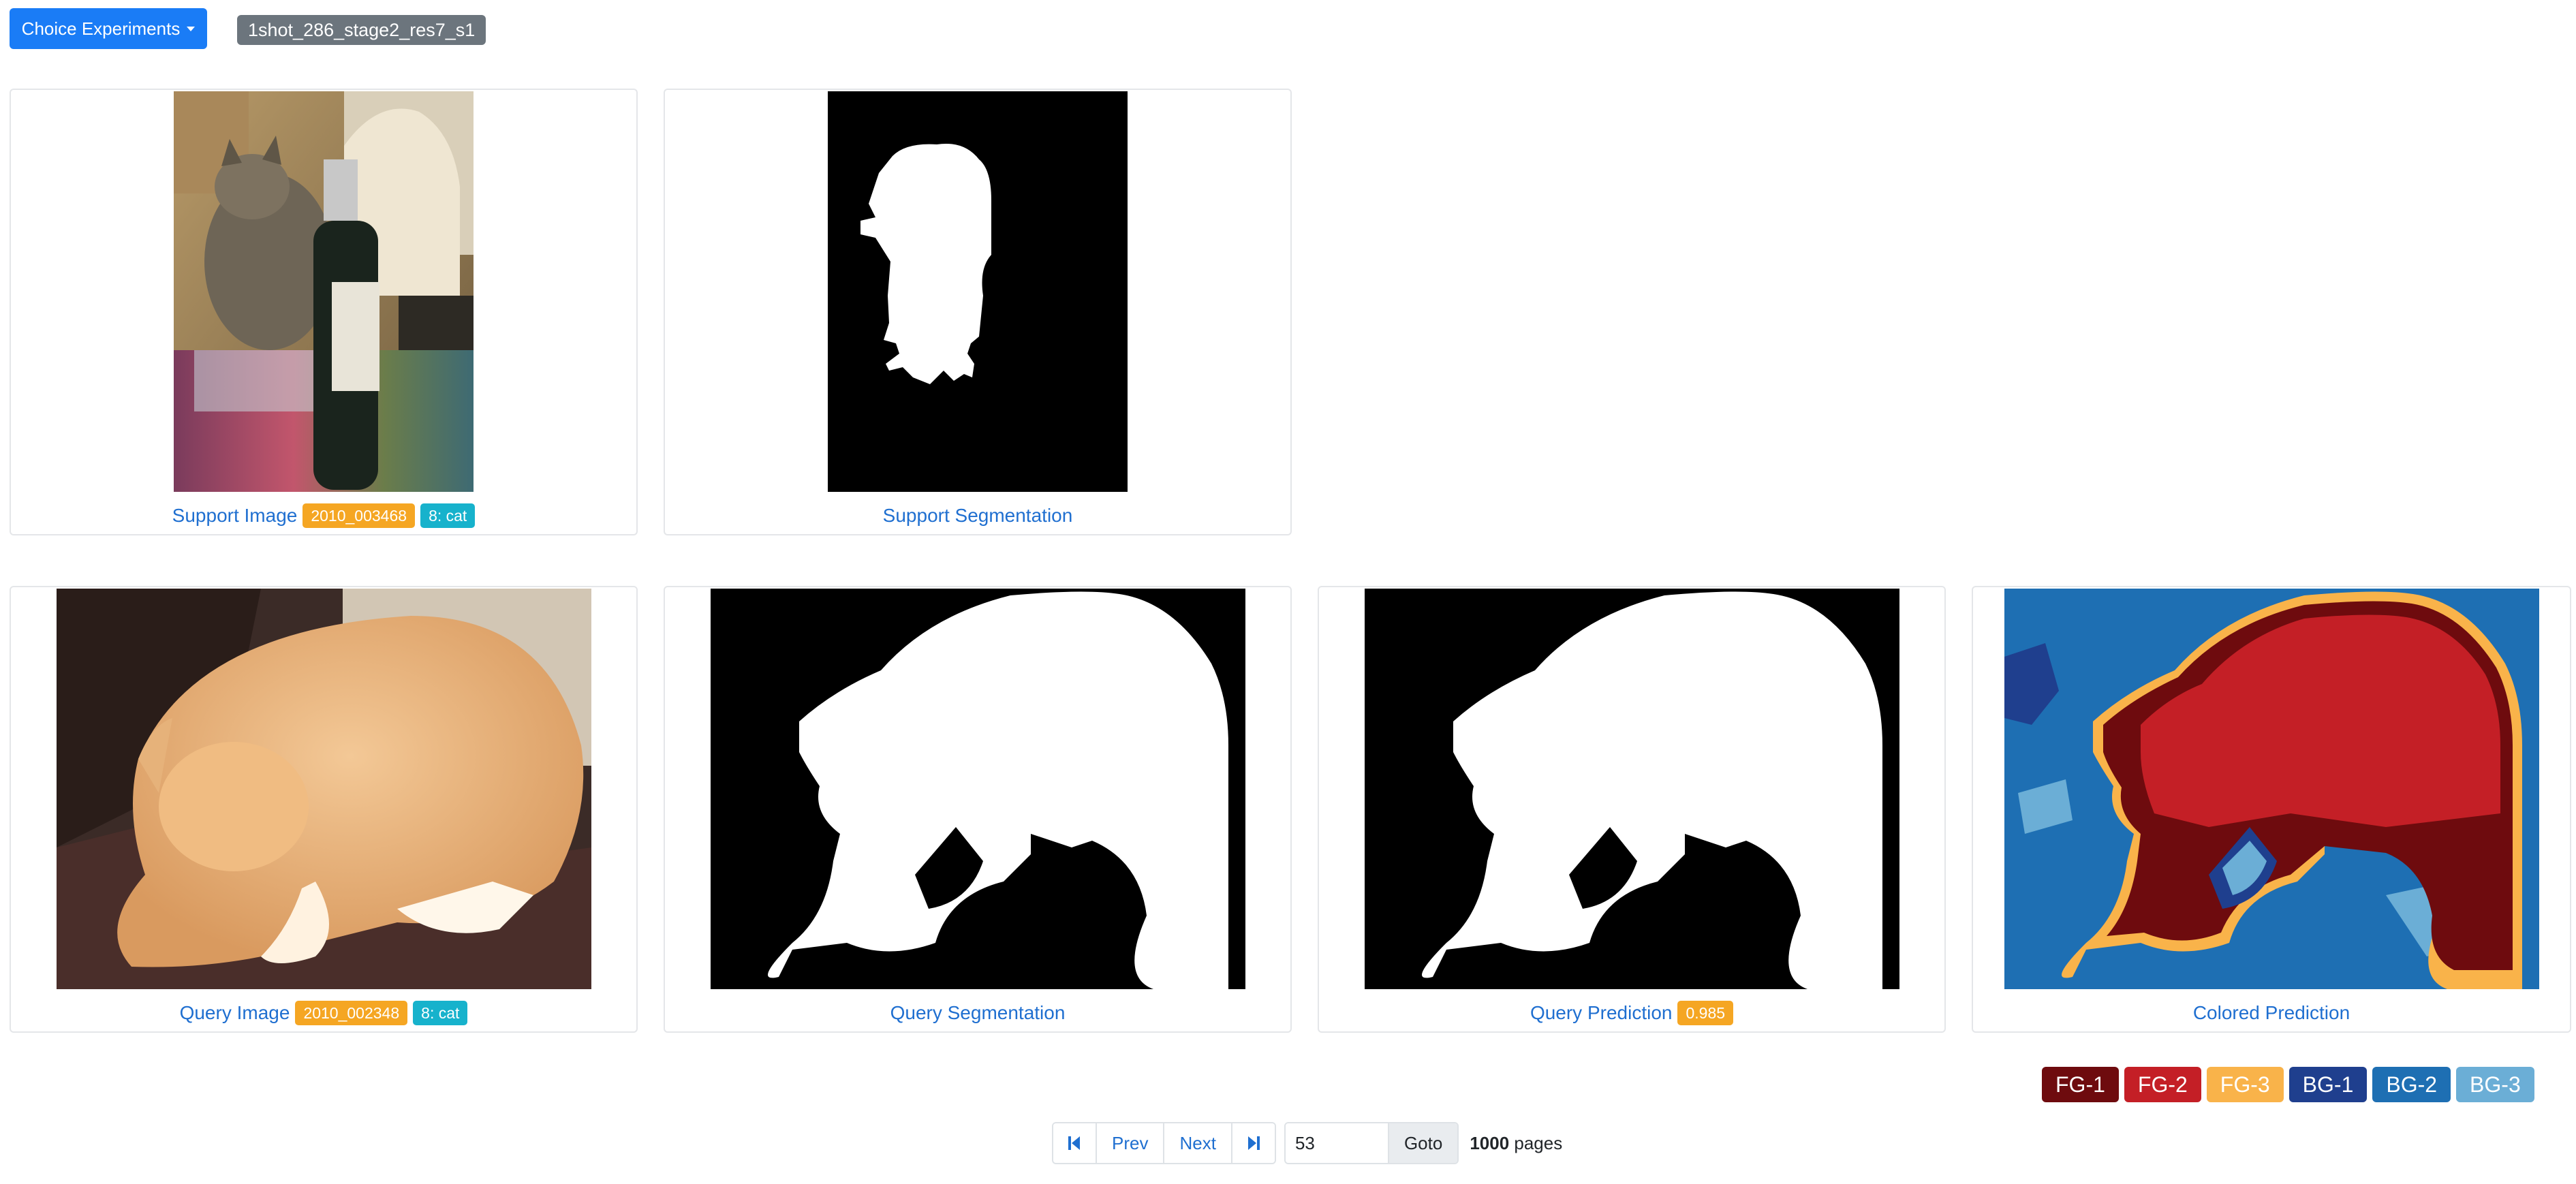  I want to click on next-button: Next, so click(1198, 1143).